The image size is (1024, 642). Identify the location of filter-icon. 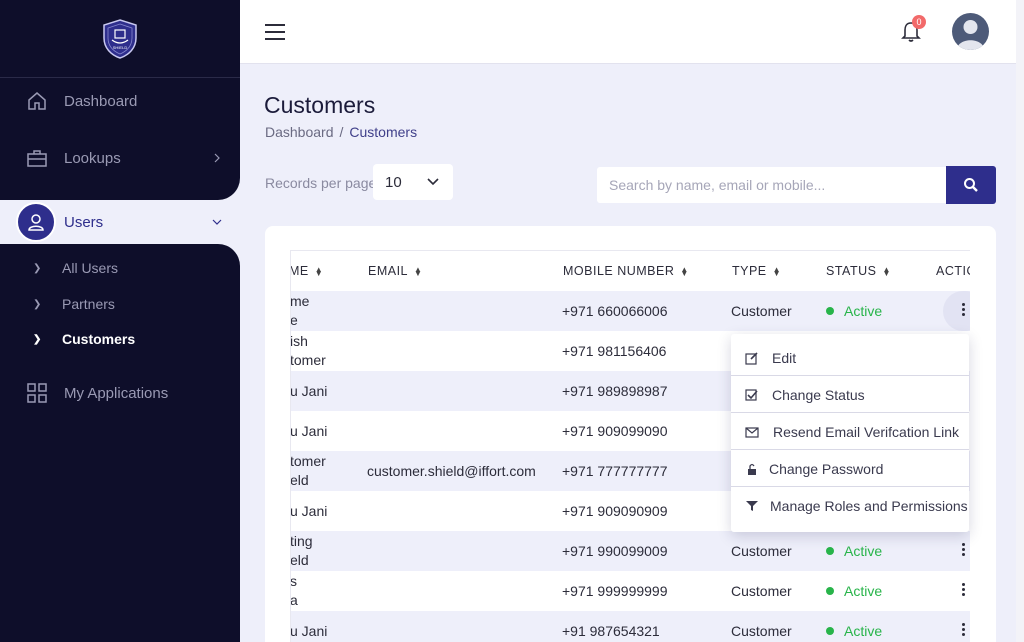
(752, 506).